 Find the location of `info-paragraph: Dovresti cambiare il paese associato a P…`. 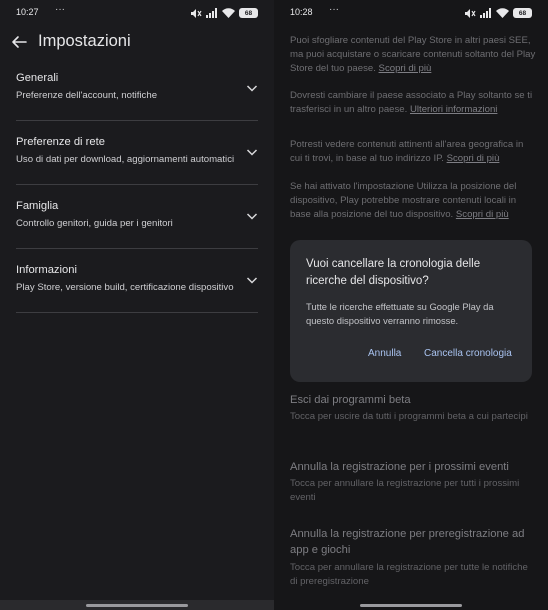

info-paragraph: Dovresti cambiare il paese associato a P… is located at coordinates (413, 103).